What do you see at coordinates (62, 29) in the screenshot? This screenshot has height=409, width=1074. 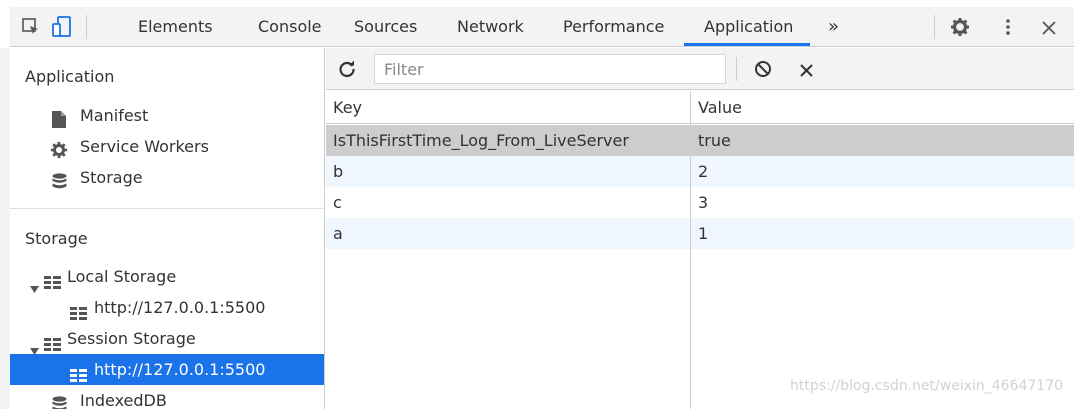 I see `device-toolbar-icon` at bounding box center [62, 29].